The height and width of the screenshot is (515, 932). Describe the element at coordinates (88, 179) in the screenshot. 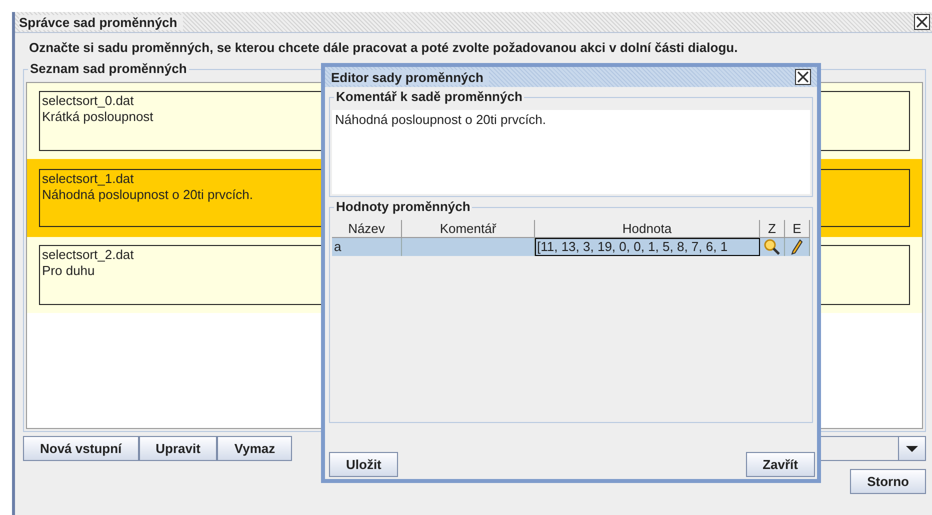

I see `file-name: selectsort_1.dat` at that location.